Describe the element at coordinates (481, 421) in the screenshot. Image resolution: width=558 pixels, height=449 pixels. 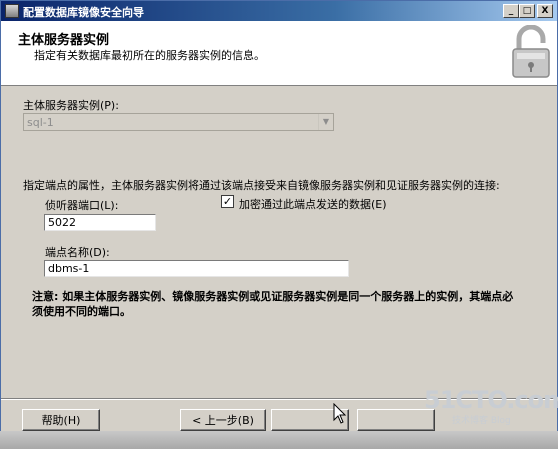
I see `watermark-subtitle: 技术博客 Blog` at that location.